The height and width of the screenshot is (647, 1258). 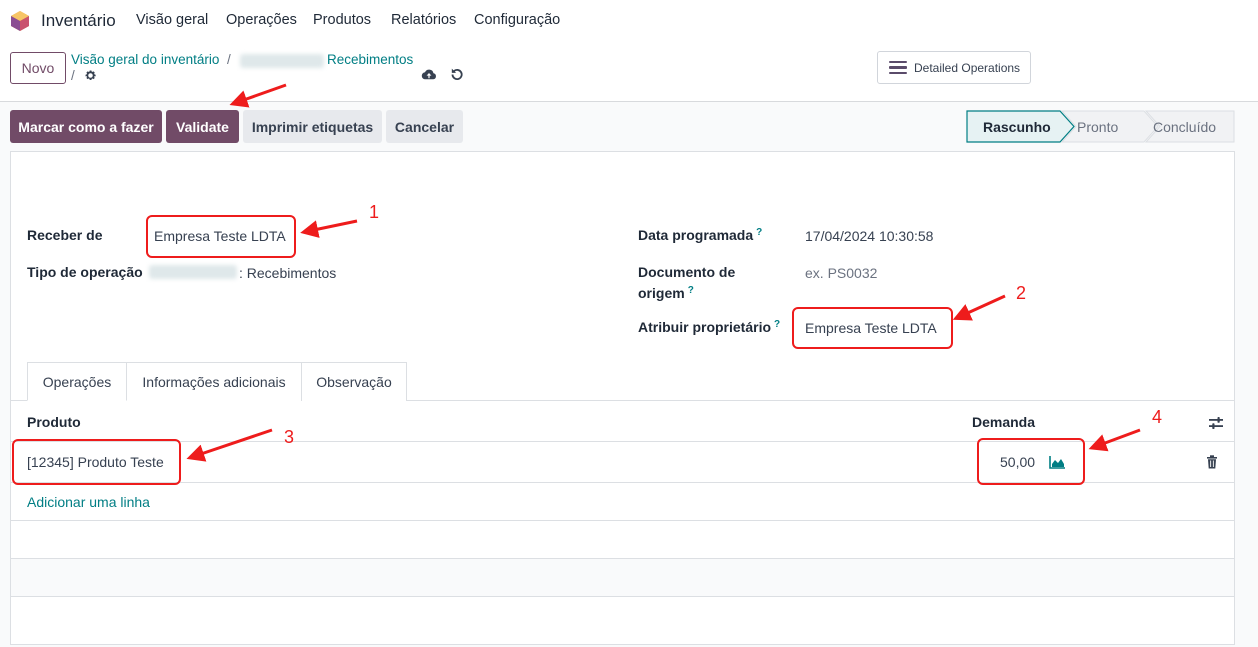 I want to click on arrow-to-receive-from, so click(x=329, y=228).